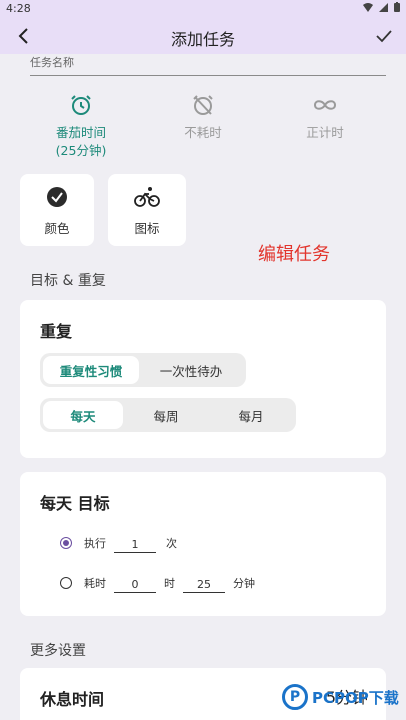 The image size is (406, 720). I want to click on option-monthly: 每月, so click(251, 415).